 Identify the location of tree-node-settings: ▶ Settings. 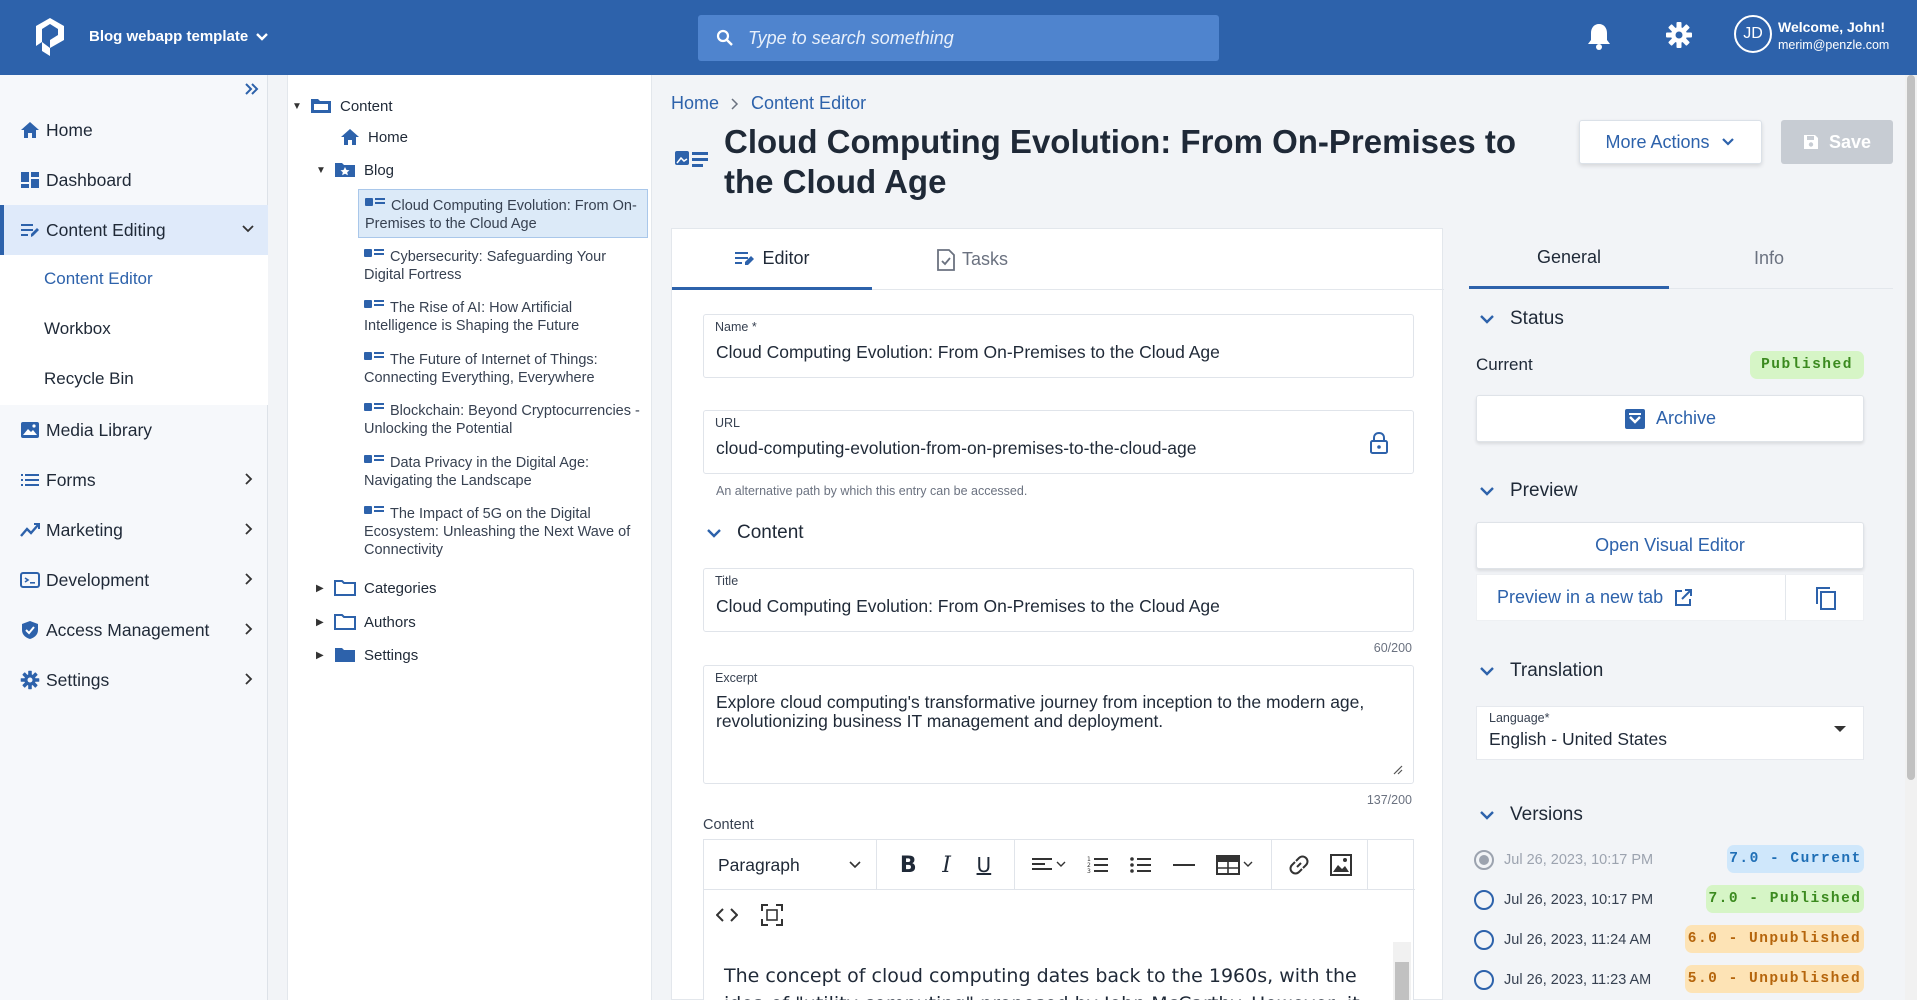
(367, 655).